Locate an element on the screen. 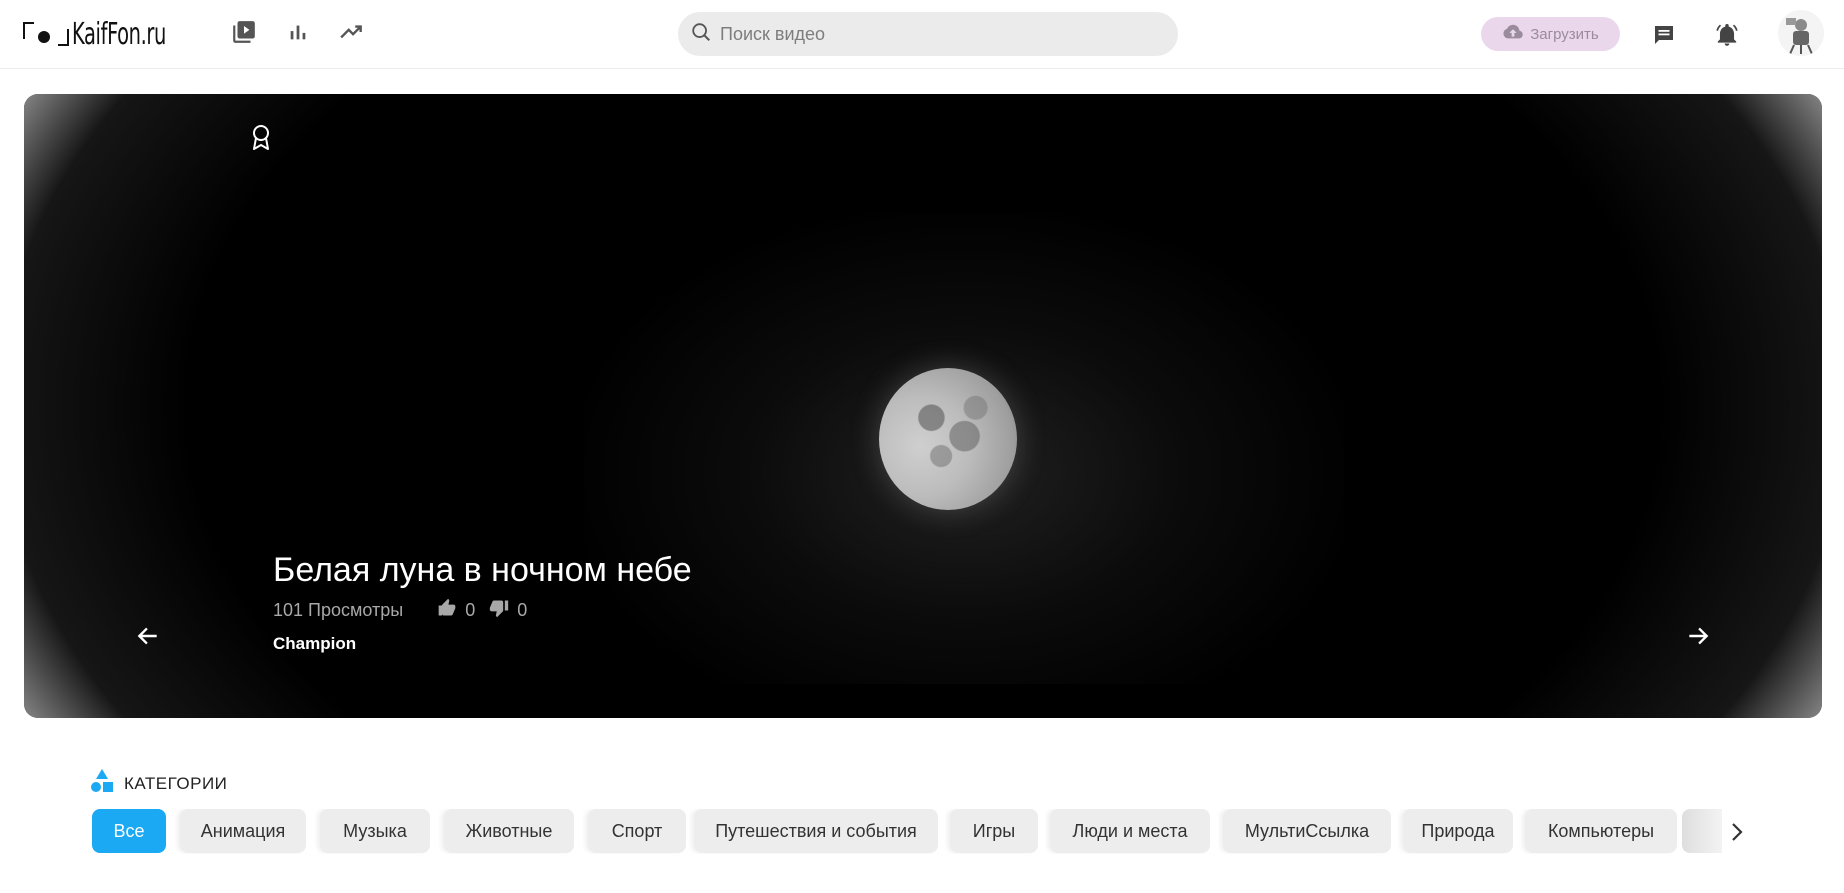  site-logo: KaifFon.ru is located at coordinates (112, 34).